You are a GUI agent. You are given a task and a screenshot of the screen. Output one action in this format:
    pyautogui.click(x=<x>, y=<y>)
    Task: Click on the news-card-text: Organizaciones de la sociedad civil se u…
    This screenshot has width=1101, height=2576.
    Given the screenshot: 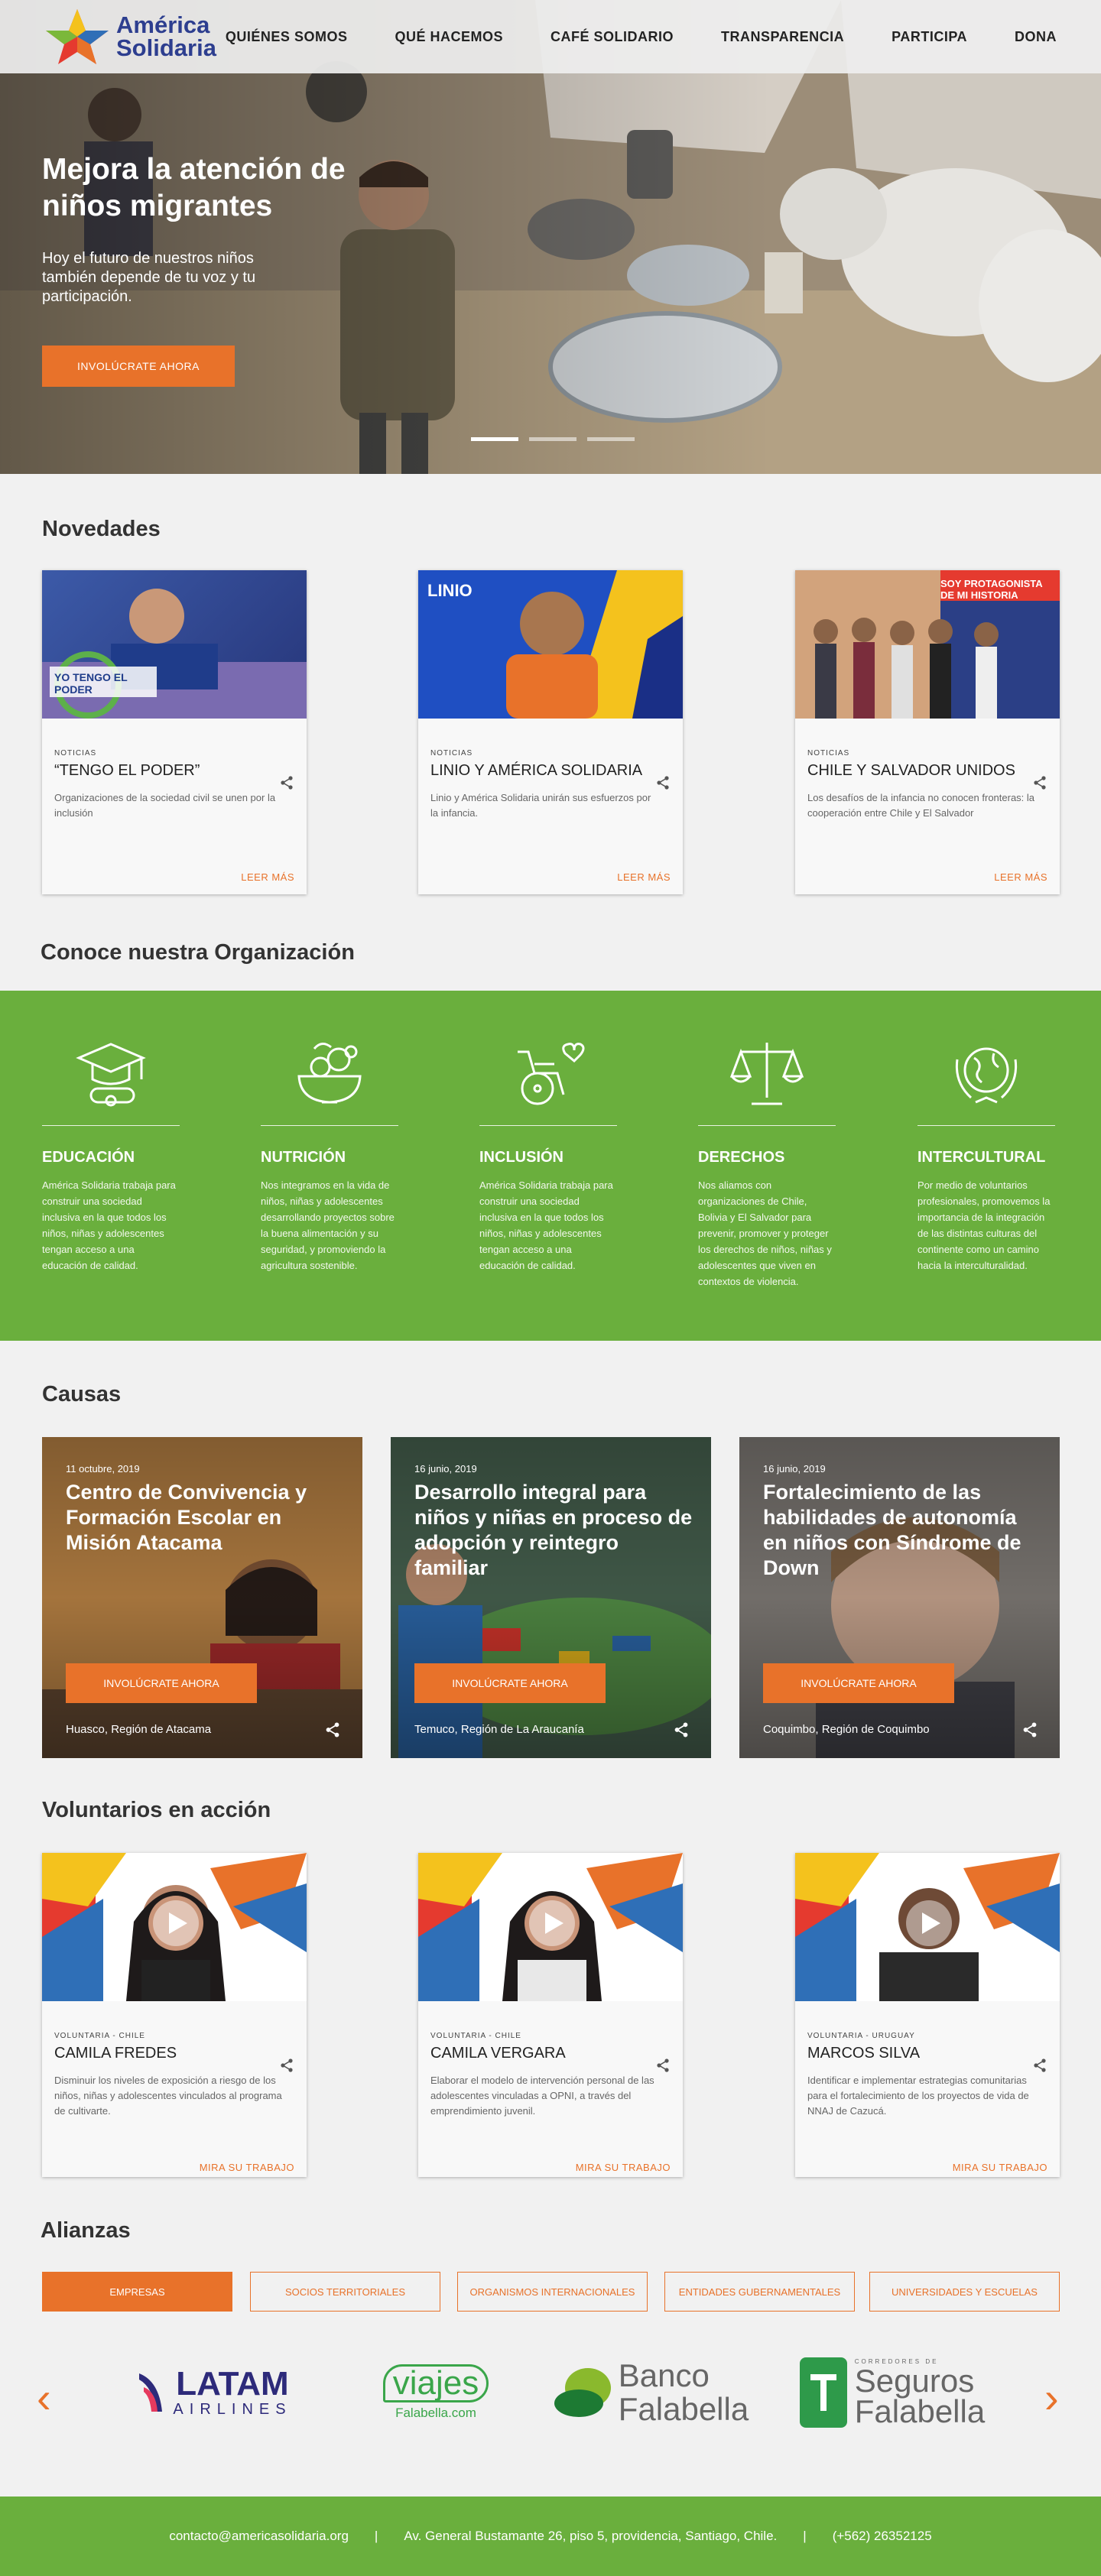 What is the action you would take?
    pyautogui.click(x=165, y=805)
    